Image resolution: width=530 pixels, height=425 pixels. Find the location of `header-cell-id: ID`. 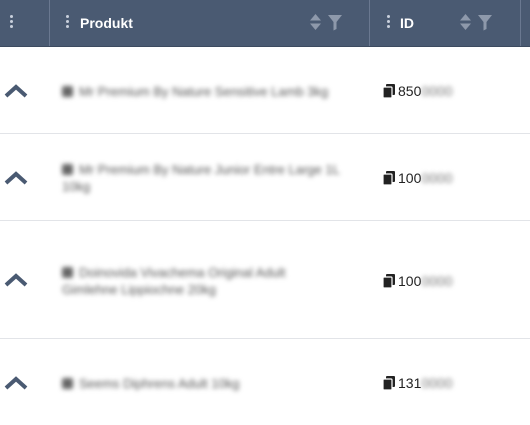

header-cell-id: ID is located at coordinates (445, 23).